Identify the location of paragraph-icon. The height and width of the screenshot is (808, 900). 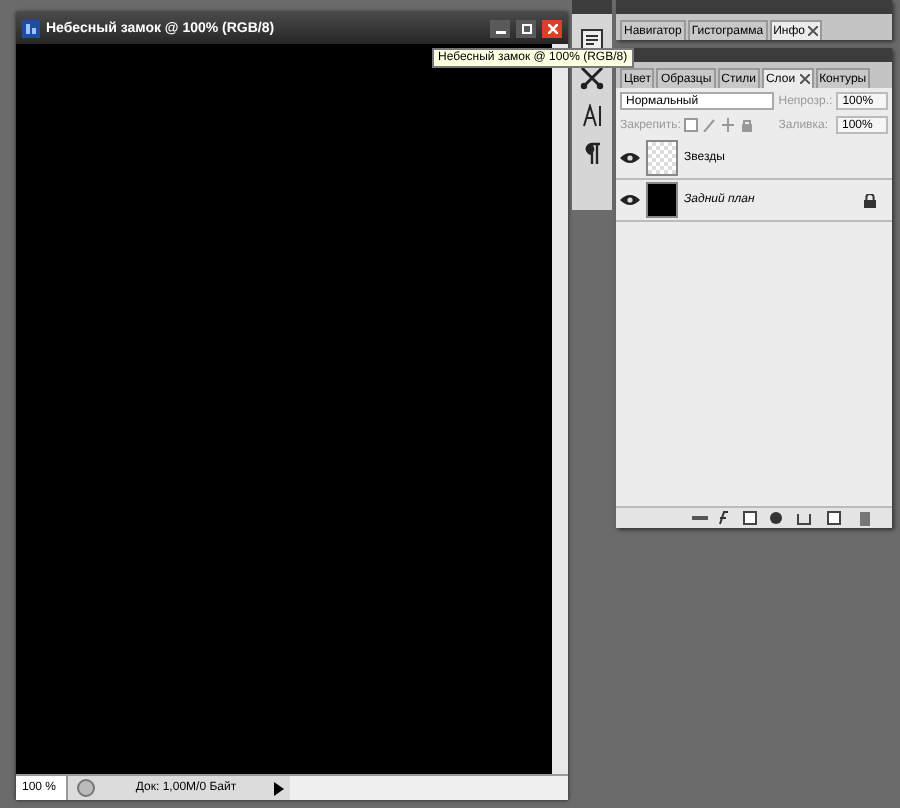
(592, 154).